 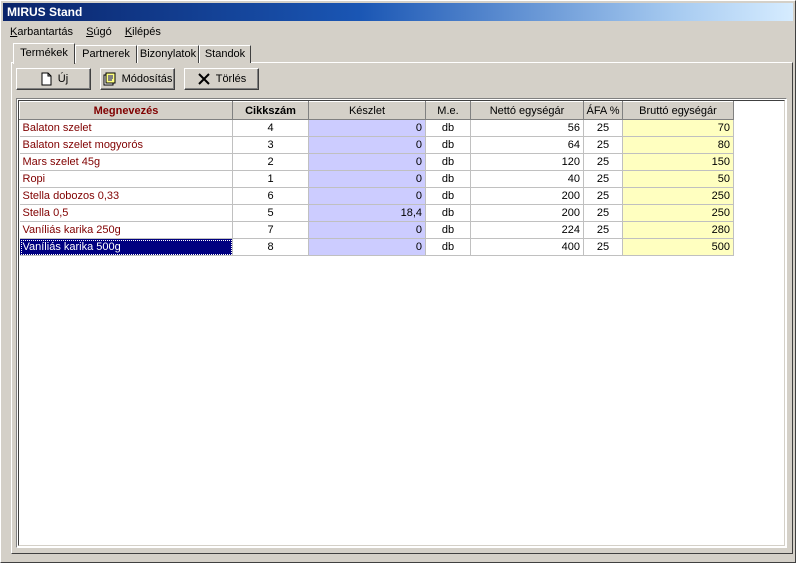 I want to click on cell-gross-price: 280, so click(x=678, y=230).